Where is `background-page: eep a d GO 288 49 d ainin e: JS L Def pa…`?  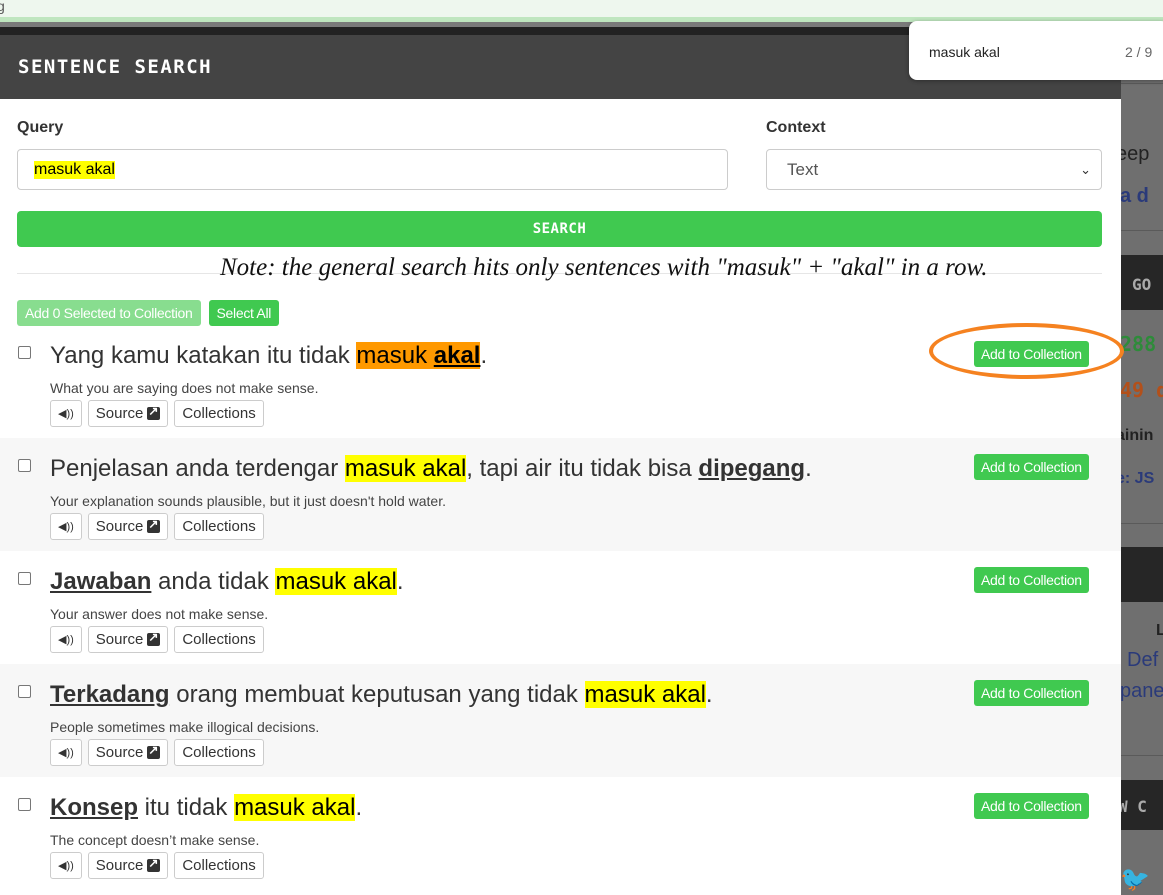 background-page: eep a d GO 288 49 d ainin e: JS L Def pa… is located at coordinates (1141, 465).